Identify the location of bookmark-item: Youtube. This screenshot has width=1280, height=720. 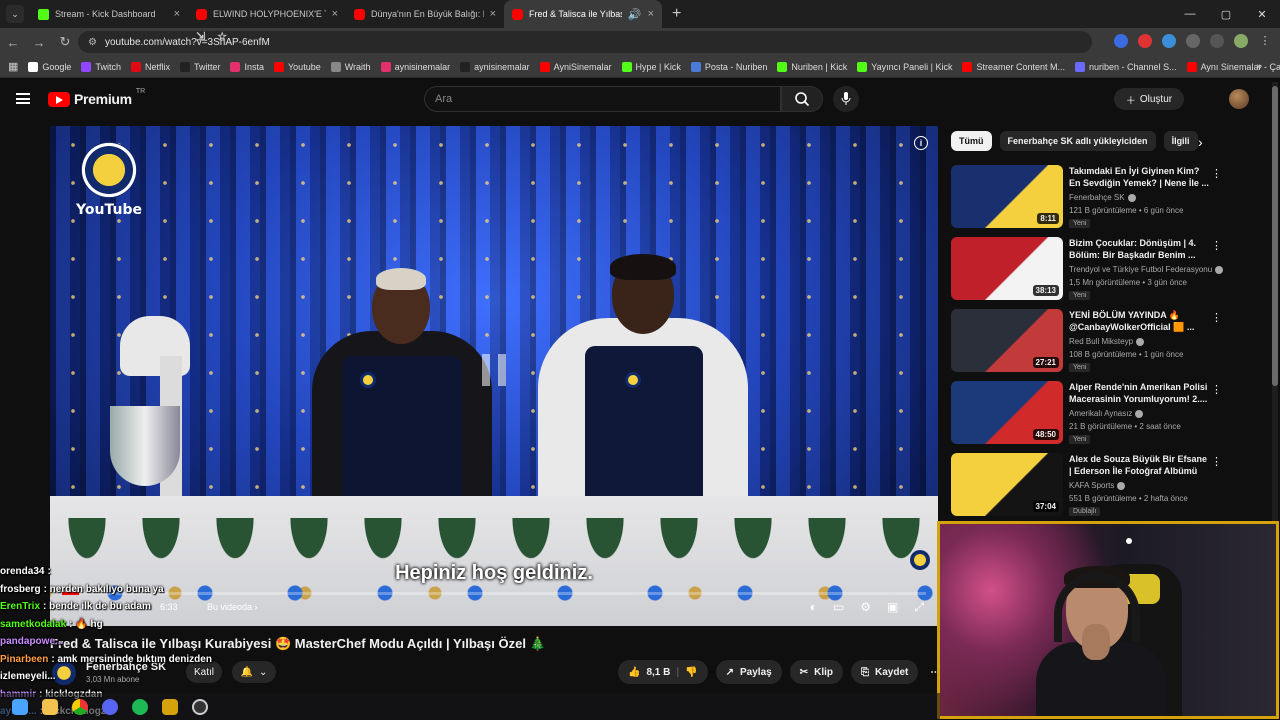
(297, 66).